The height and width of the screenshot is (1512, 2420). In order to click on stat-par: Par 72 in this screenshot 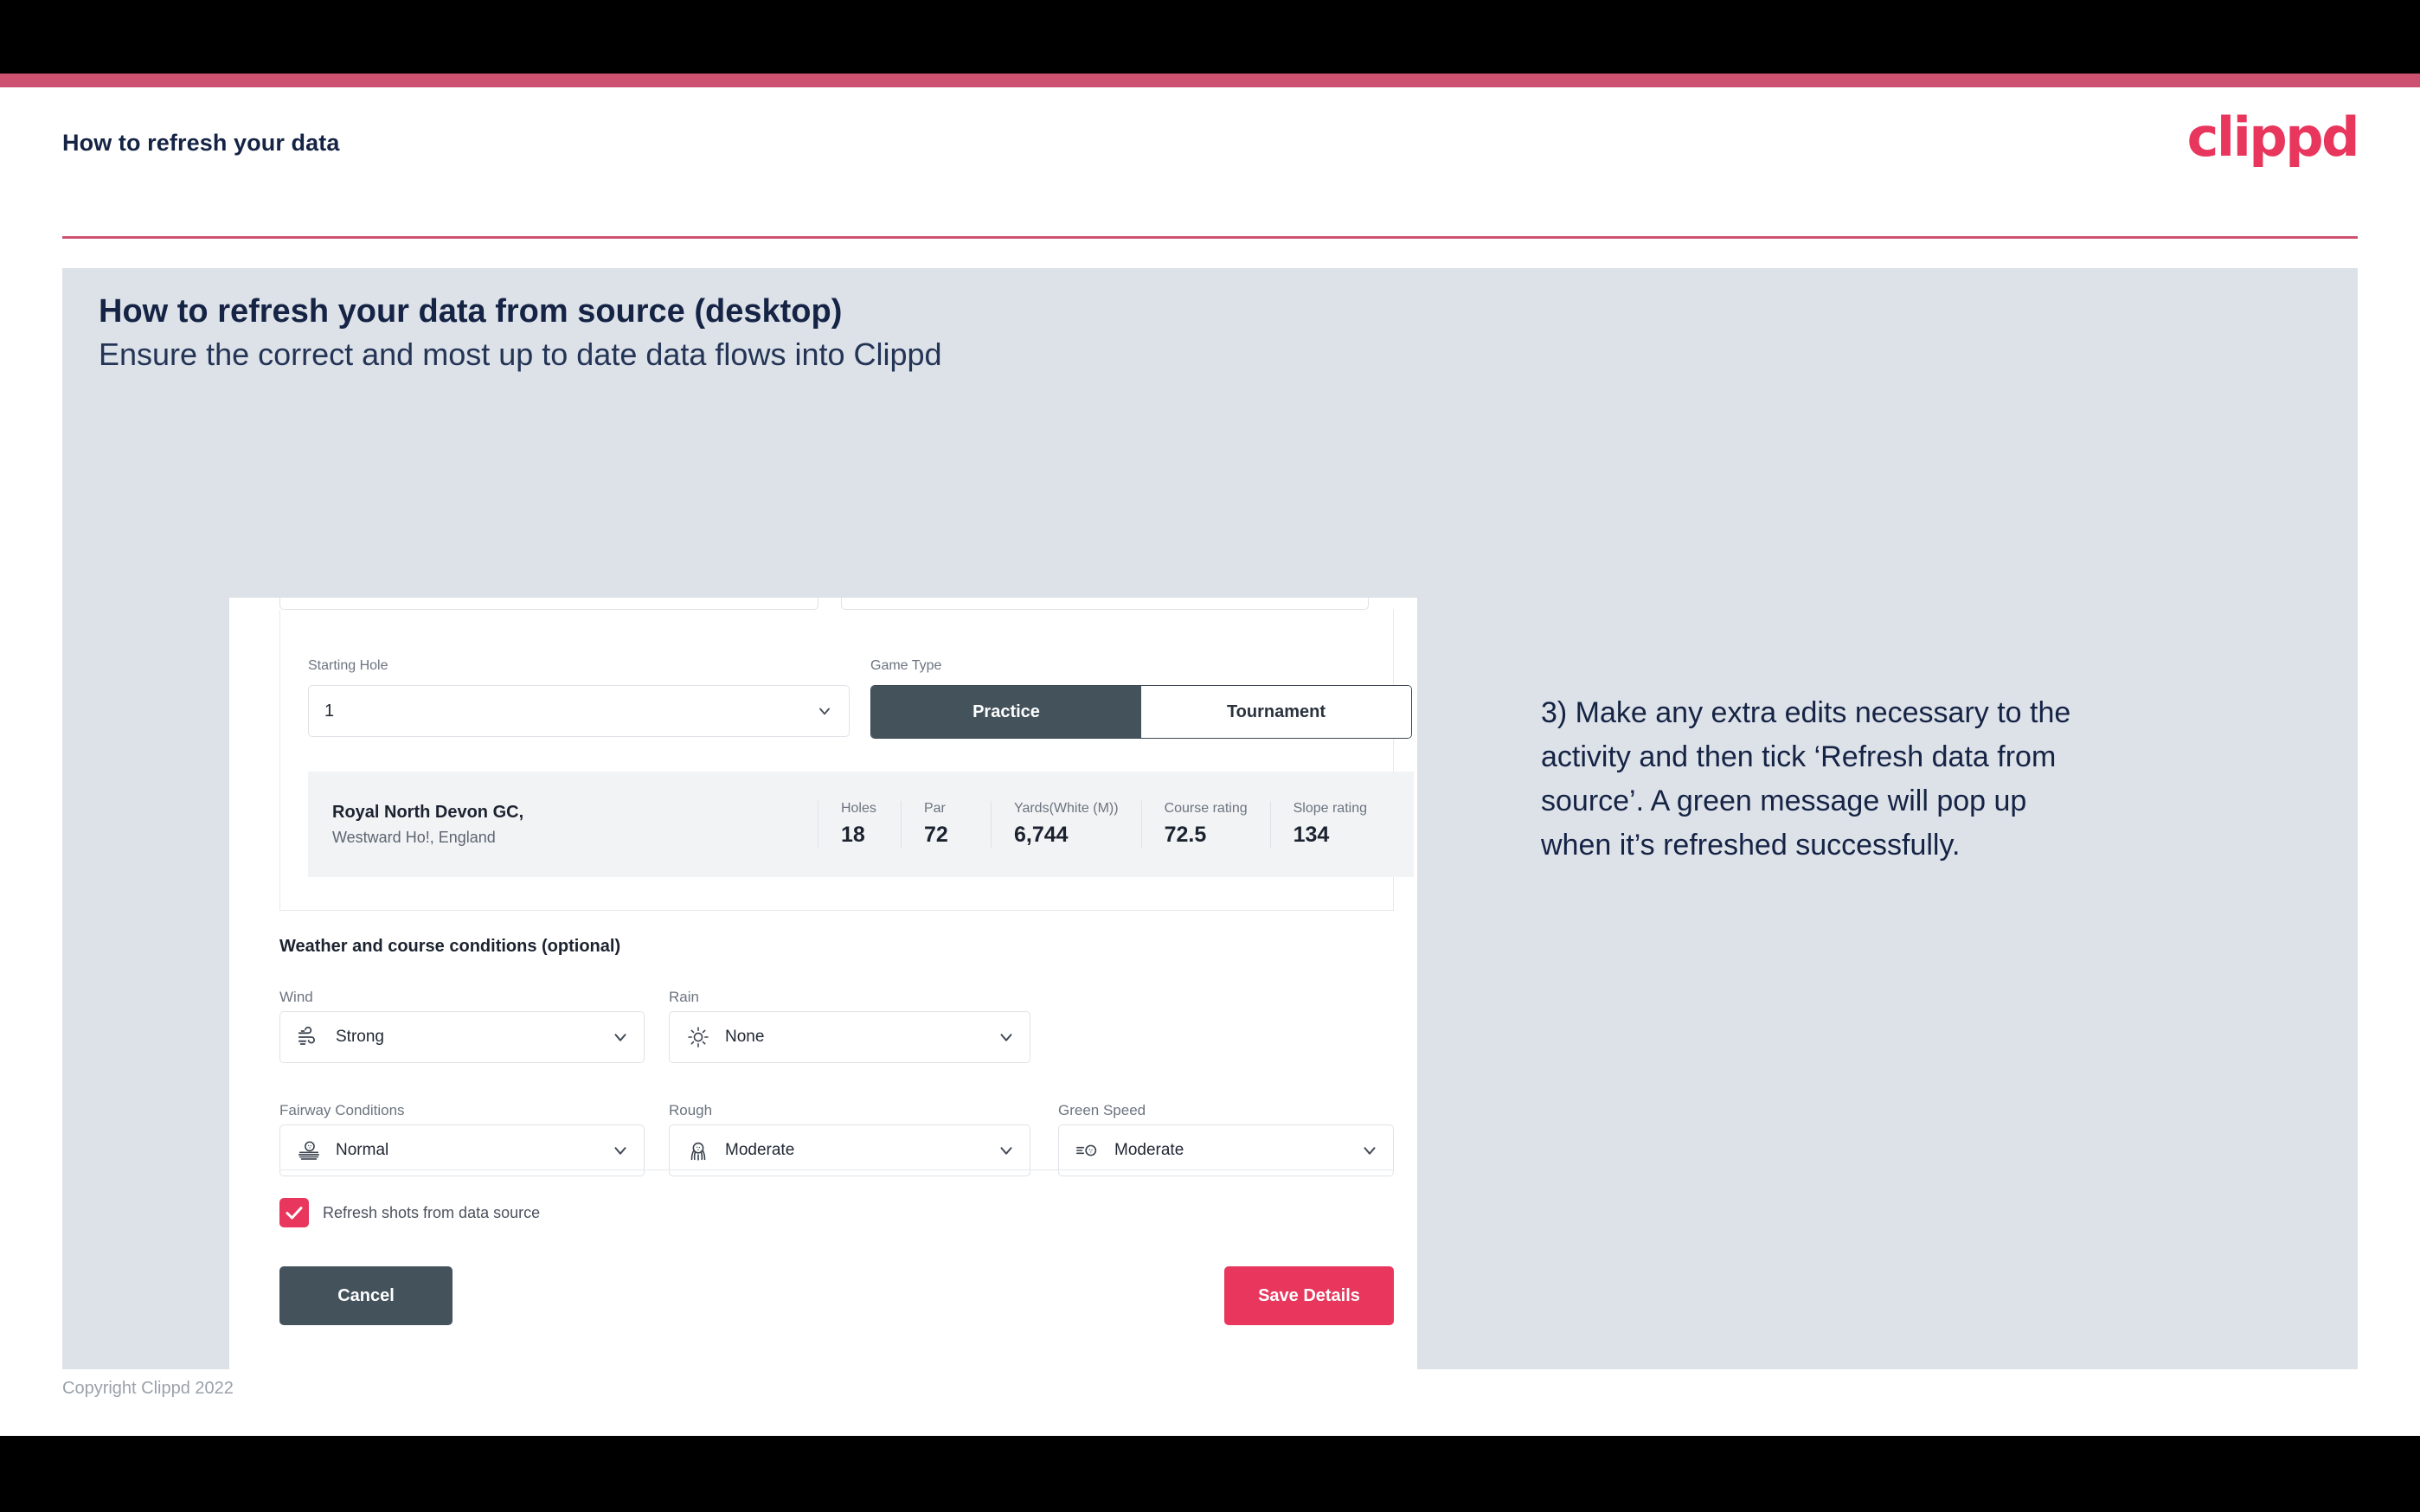, I will do `click(945, 824)`.